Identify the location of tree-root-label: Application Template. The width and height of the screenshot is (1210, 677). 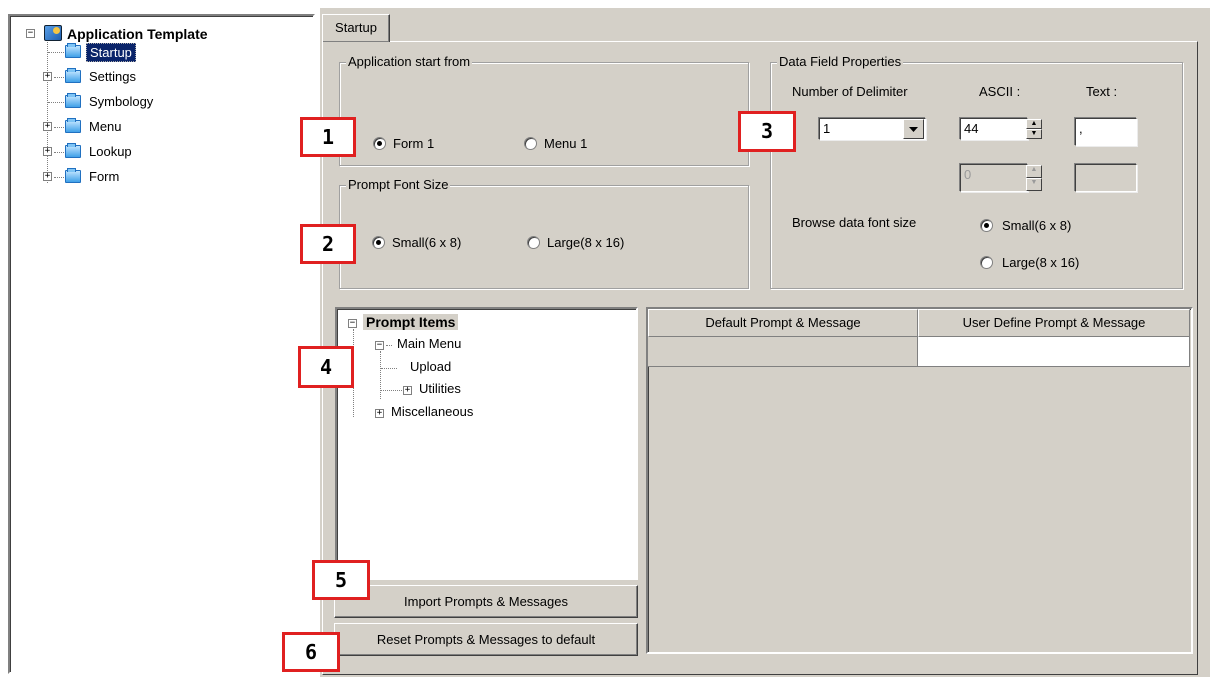
(137, 34).